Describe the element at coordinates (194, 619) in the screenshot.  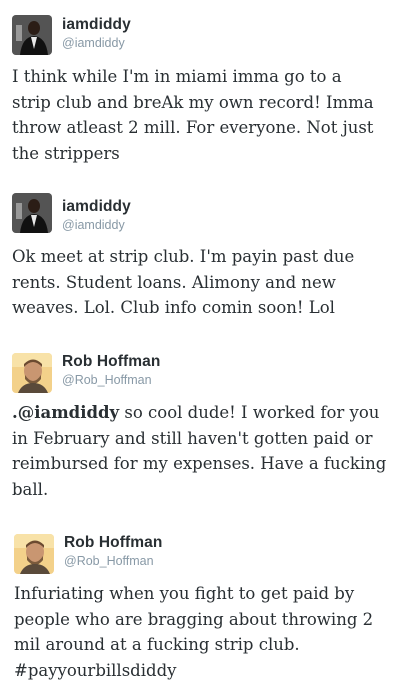
I see `tweet-text-line: people who are bragging about throwing 2` at that location.